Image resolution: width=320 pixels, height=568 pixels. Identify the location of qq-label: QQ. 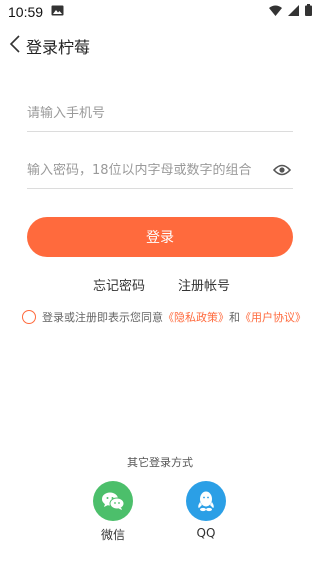
(206, 533).